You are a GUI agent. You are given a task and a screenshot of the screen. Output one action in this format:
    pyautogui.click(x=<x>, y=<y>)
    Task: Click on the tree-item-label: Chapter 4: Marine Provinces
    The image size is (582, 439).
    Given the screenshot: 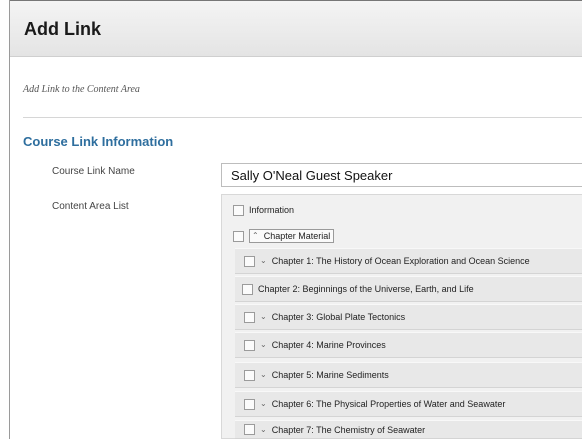 What is the action you would take?
    pyautogui.click(x=328, y=345)
    